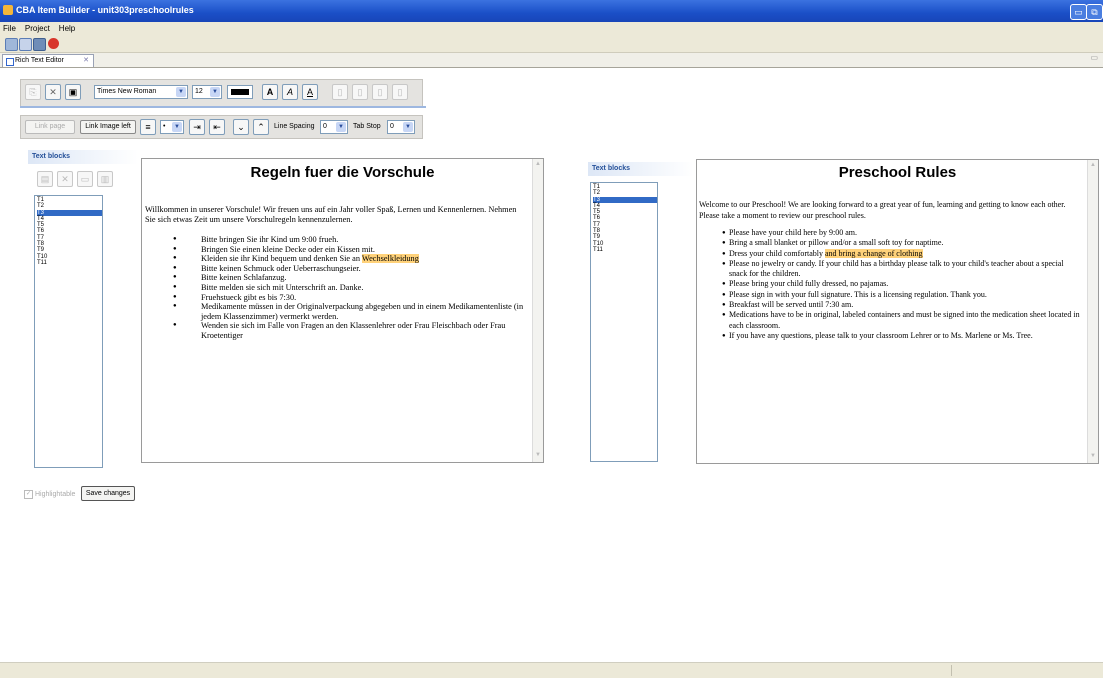 Image resolution: width=1103 pixels, height=678 pixels. Describe the element at coordinates (68, 331) in the screenshot. I see `text-blocks-list: T1 T2 T3 T4 T5 T6 T7 T8 T9 T10 T11` at that location.